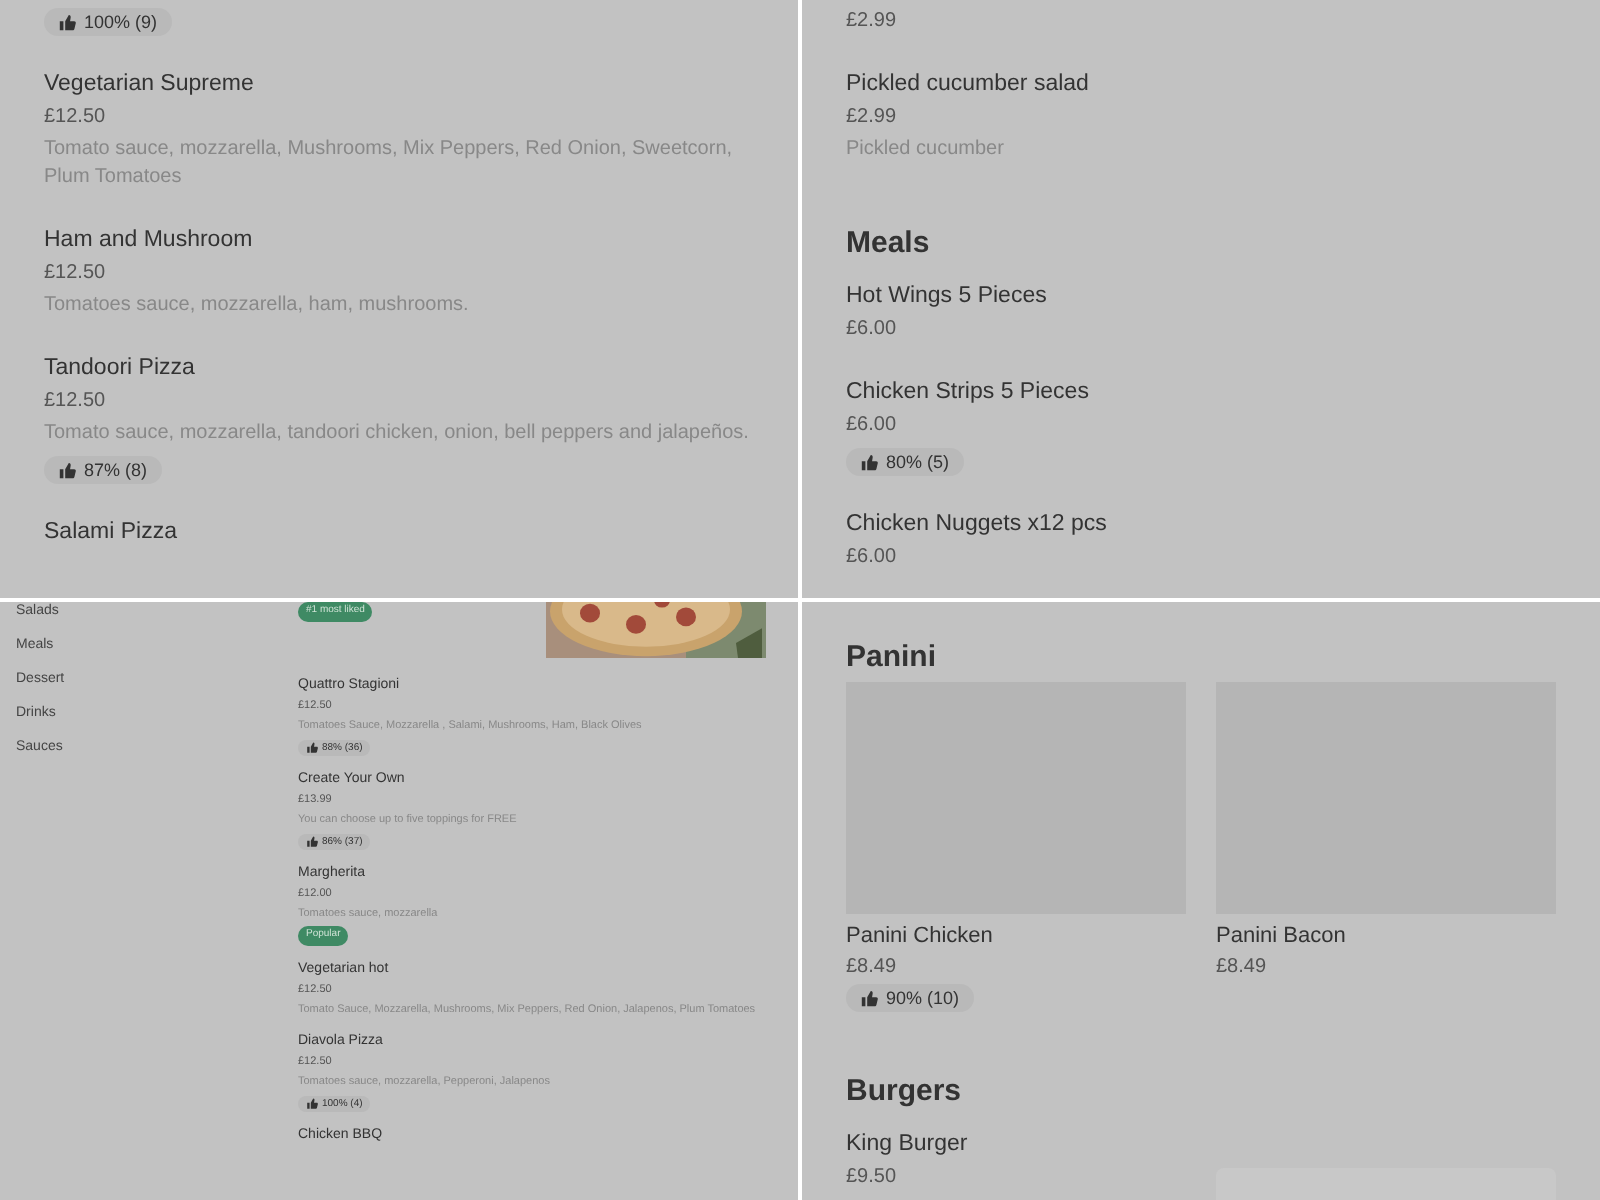 This screenshot has height=1200, width=1600. What do you see at coordinates (905, 1092) in the screenshot?
I see `section-heading: Burgers` at bounding box center [905, 1092].